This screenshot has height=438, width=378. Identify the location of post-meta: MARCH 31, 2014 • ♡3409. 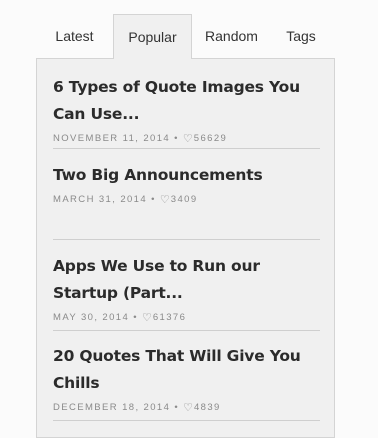
(186, 199).